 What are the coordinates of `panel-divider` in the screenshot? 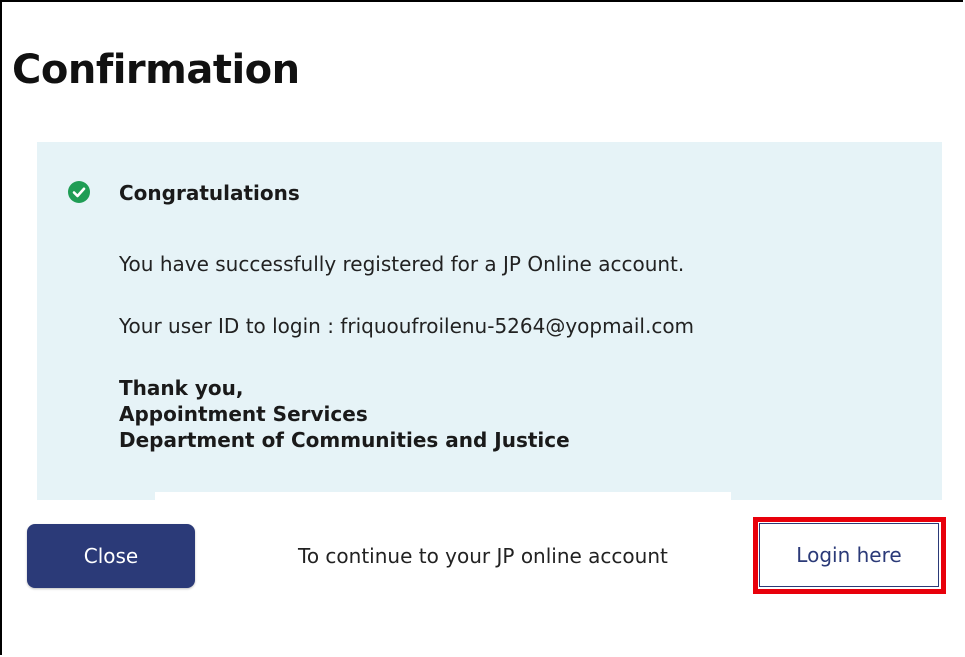 It's located at (443, 496).